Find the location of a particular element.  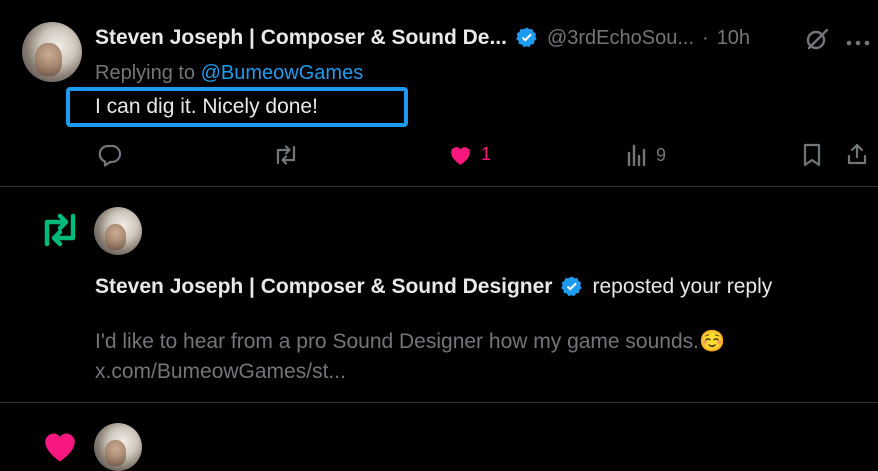

like-notification-icon is located at coordinates (60, 447).